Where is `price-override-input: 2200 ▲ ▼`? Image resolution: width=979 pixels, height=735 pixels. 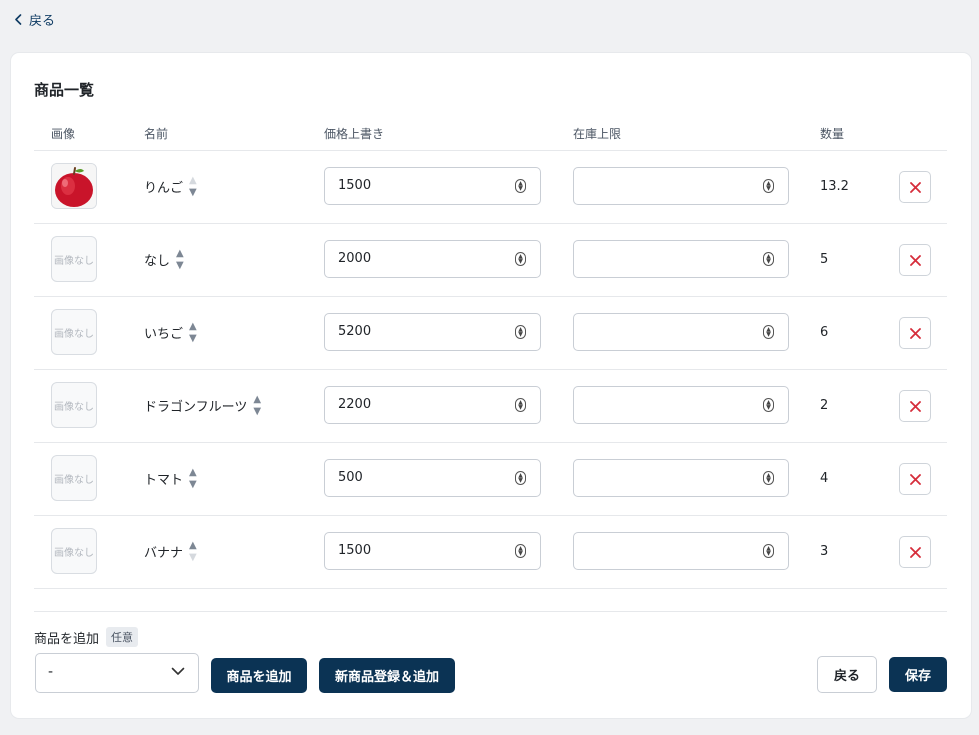
price-override-input: 2200 ▲ ▼ is located at coordinates (432, 405).